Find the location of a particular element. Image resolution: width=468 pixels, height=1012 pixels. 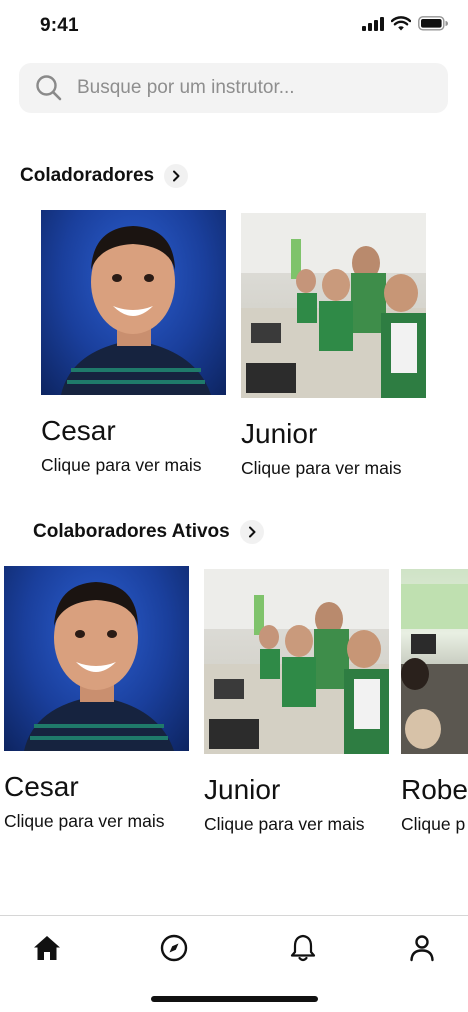

tab-profile is located at coordinates (422, 948).